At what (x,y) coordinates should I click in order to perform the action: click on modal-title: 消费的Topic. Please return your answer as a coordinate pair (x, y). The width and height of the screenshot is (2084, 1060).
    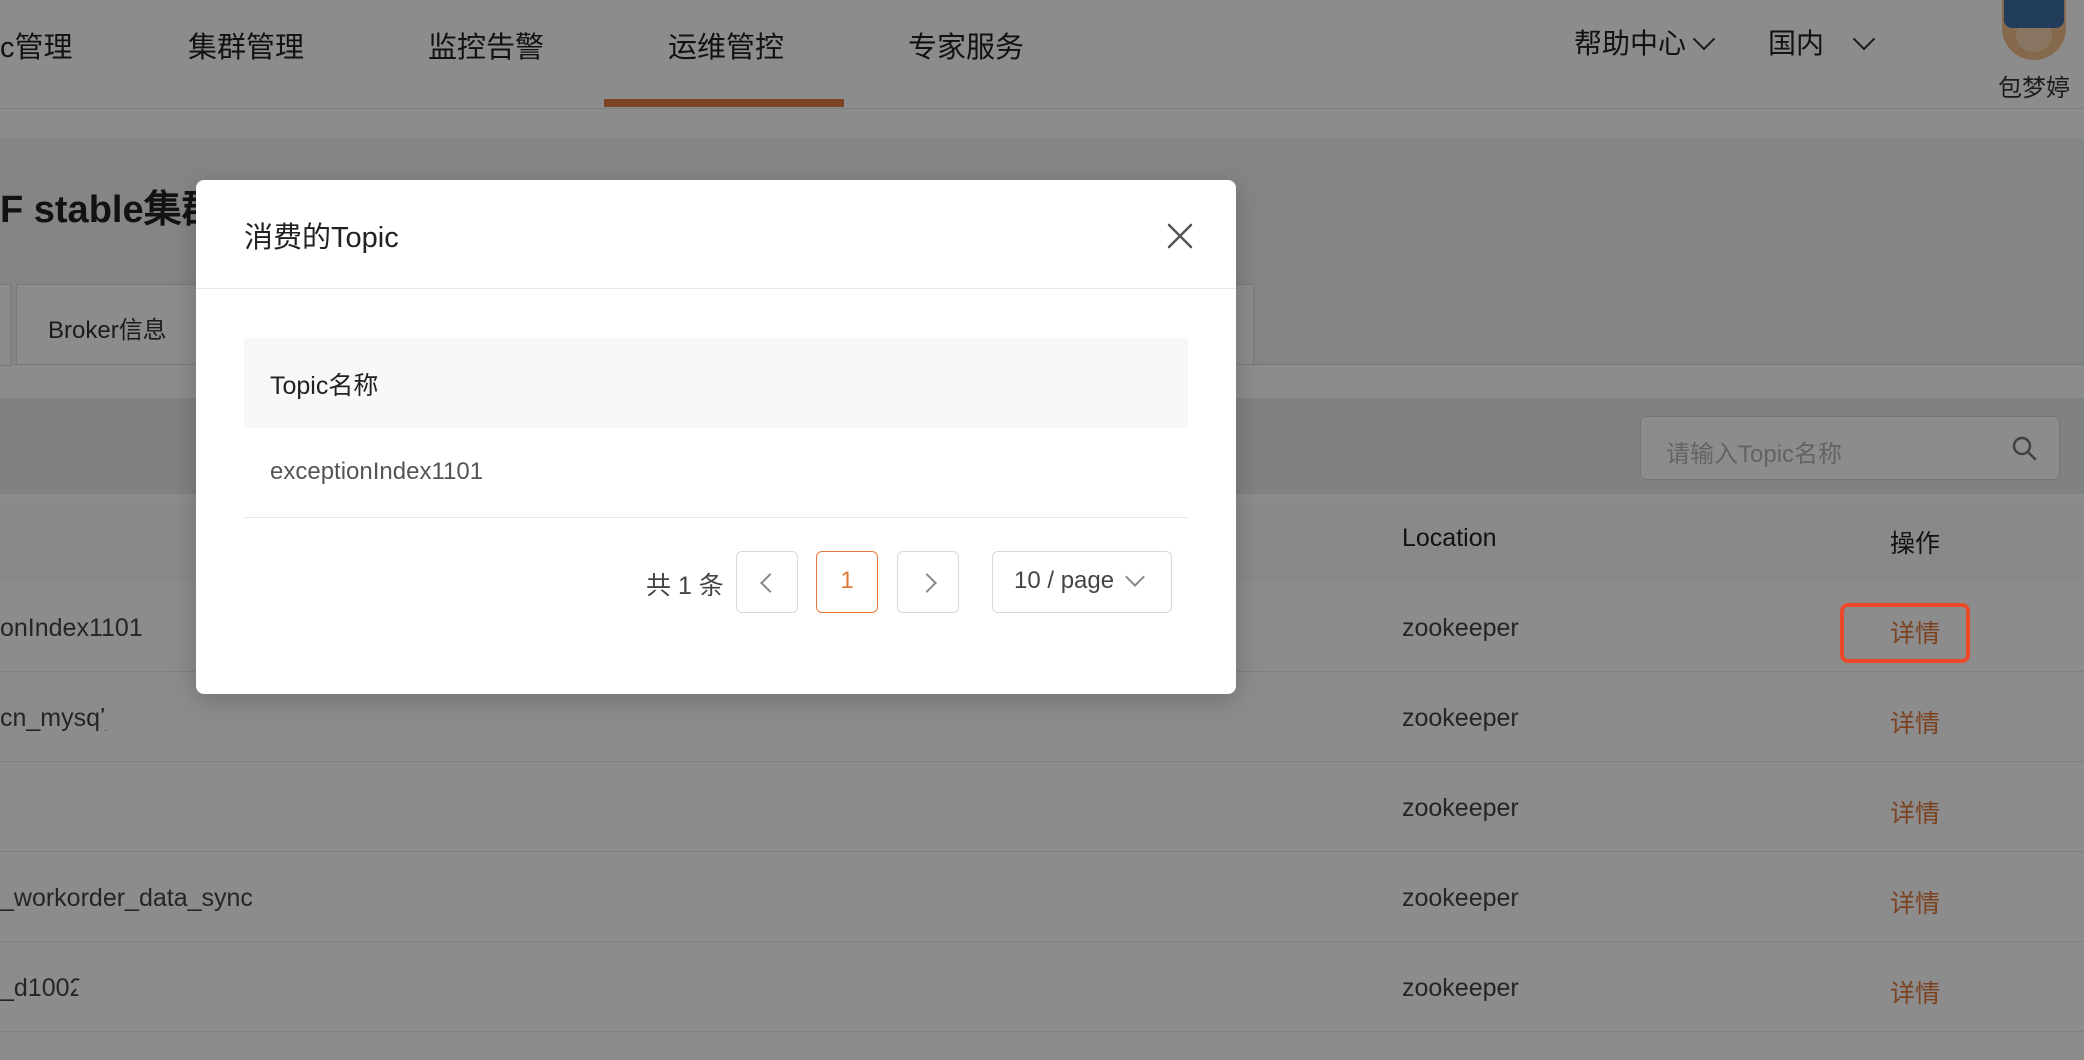
    Looking at the image, I should click on (321, 238).